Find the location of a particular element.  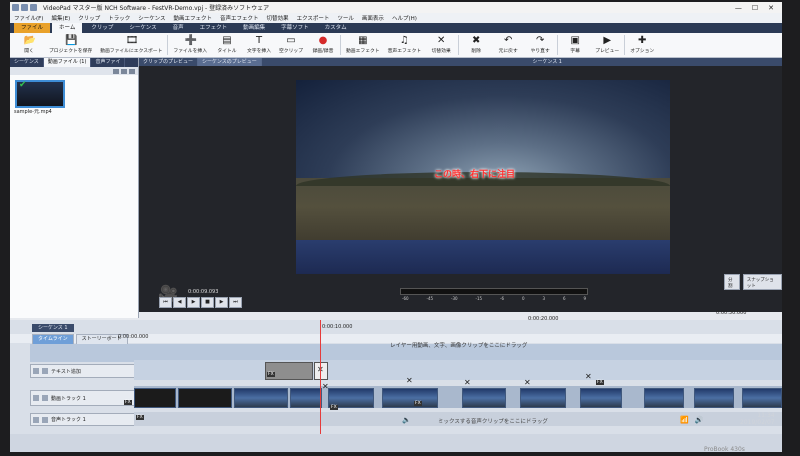

insert-text-button: T 文字を挿入 is located at coordinates (259, 43).